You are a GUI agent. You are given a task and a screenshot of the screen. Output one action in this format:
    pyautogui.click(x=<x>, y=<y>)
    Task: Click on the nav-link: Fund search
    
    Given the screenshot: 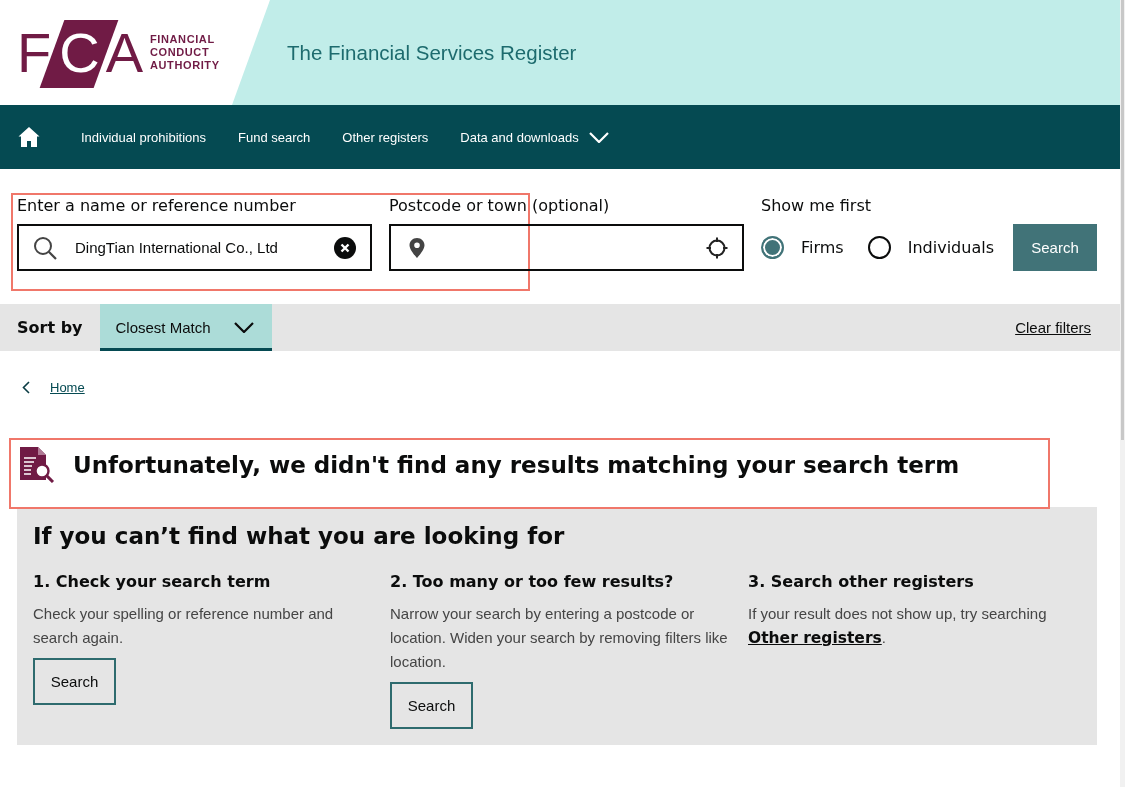 What is the action you would take?
    pyautogui.click(x=274, y=137)
    